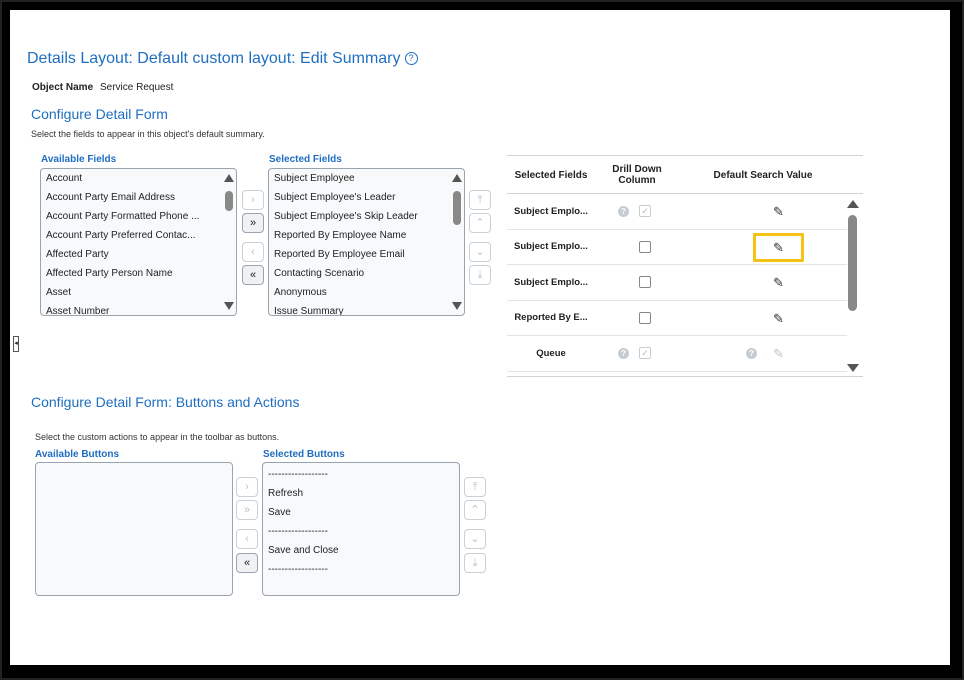 The height and width of the screenshot is (680, 964). Describe the element at coordinates (79, 159) in the screenshot. I see `available-fields-label: Available Fields` at that location.